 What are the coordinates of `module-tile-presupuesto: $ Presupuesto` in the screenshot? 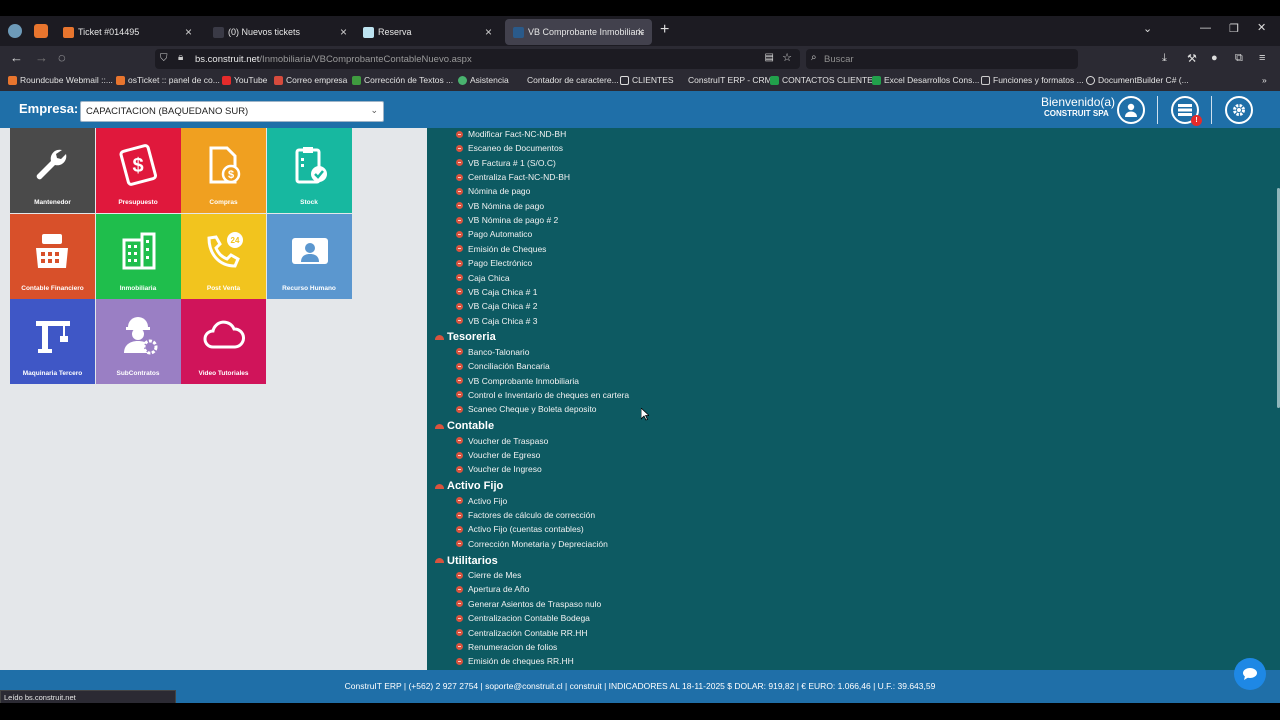 It's located at (138, 170).